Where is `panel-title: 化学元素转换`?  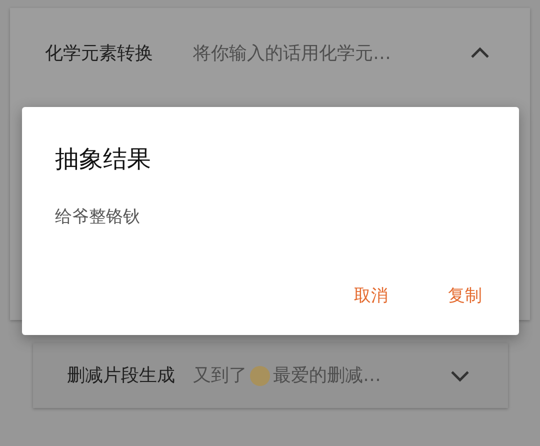 panel-title: 化学元素转换 is located at coordinates (99, 54).